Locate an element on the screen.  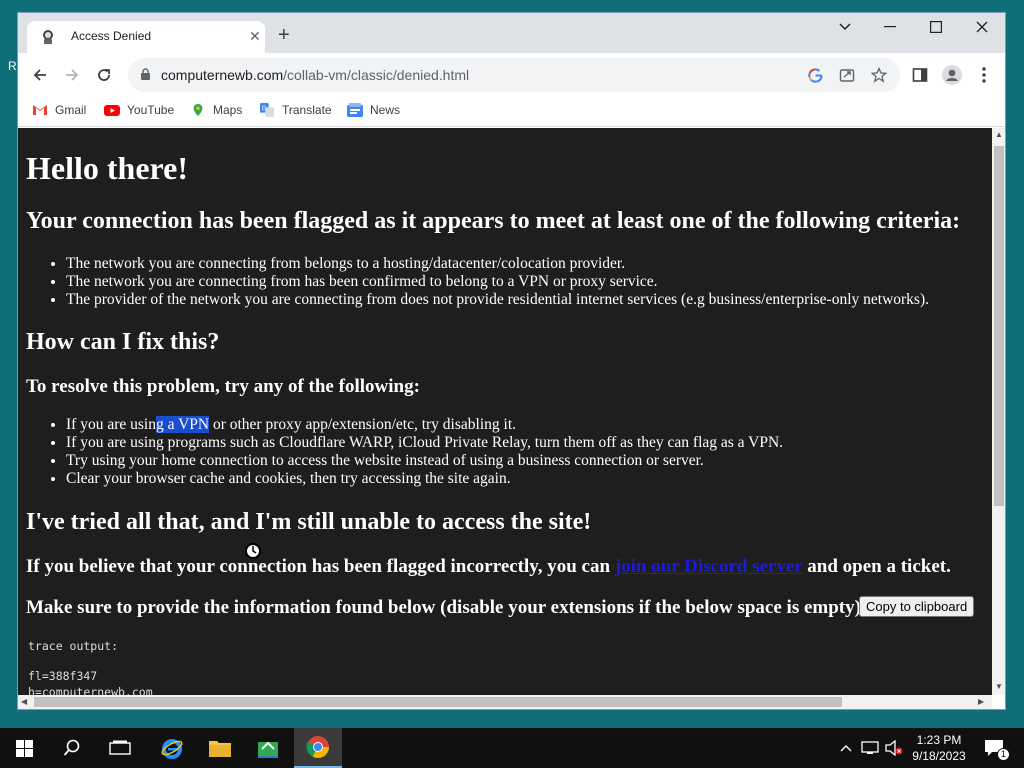
more-vertical-icon is located at coordinates (984, 75).